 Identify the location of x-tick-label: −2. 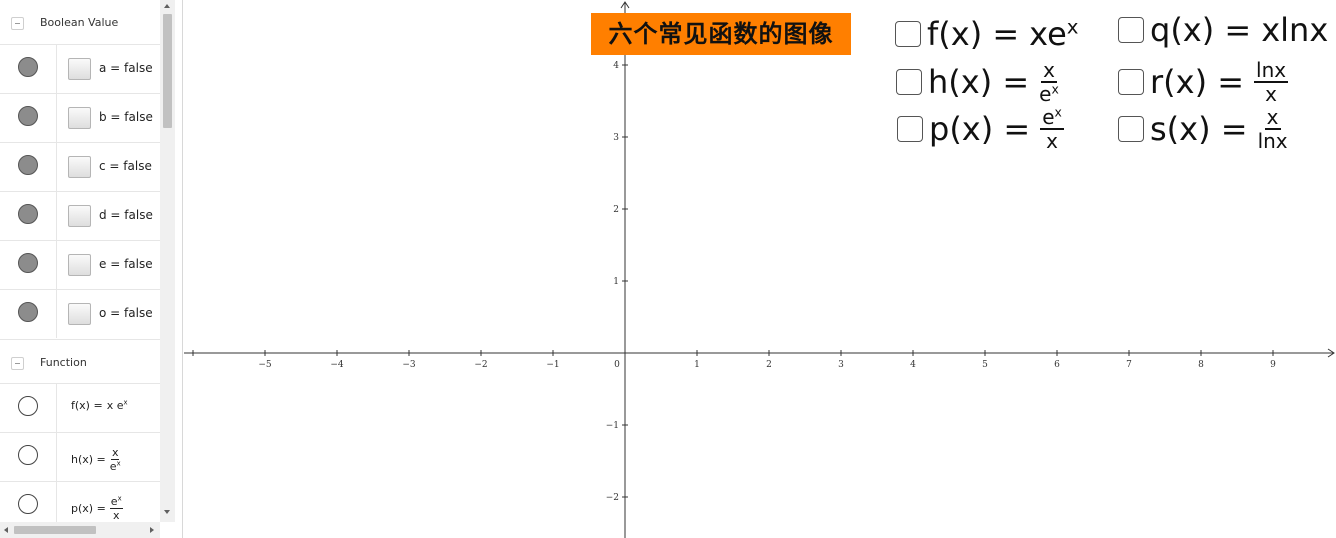
(480, 365).